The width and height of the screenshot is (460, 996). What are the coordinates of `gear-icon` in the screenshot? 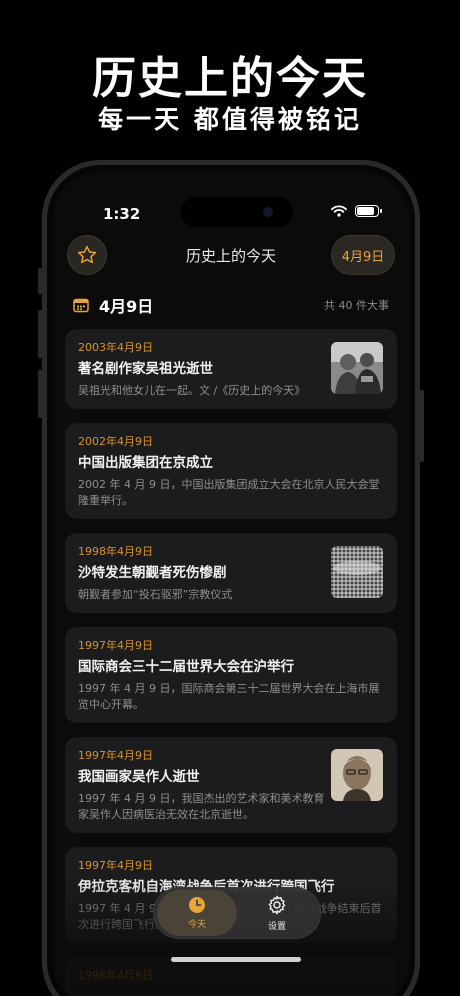 It's located at (277, 905).